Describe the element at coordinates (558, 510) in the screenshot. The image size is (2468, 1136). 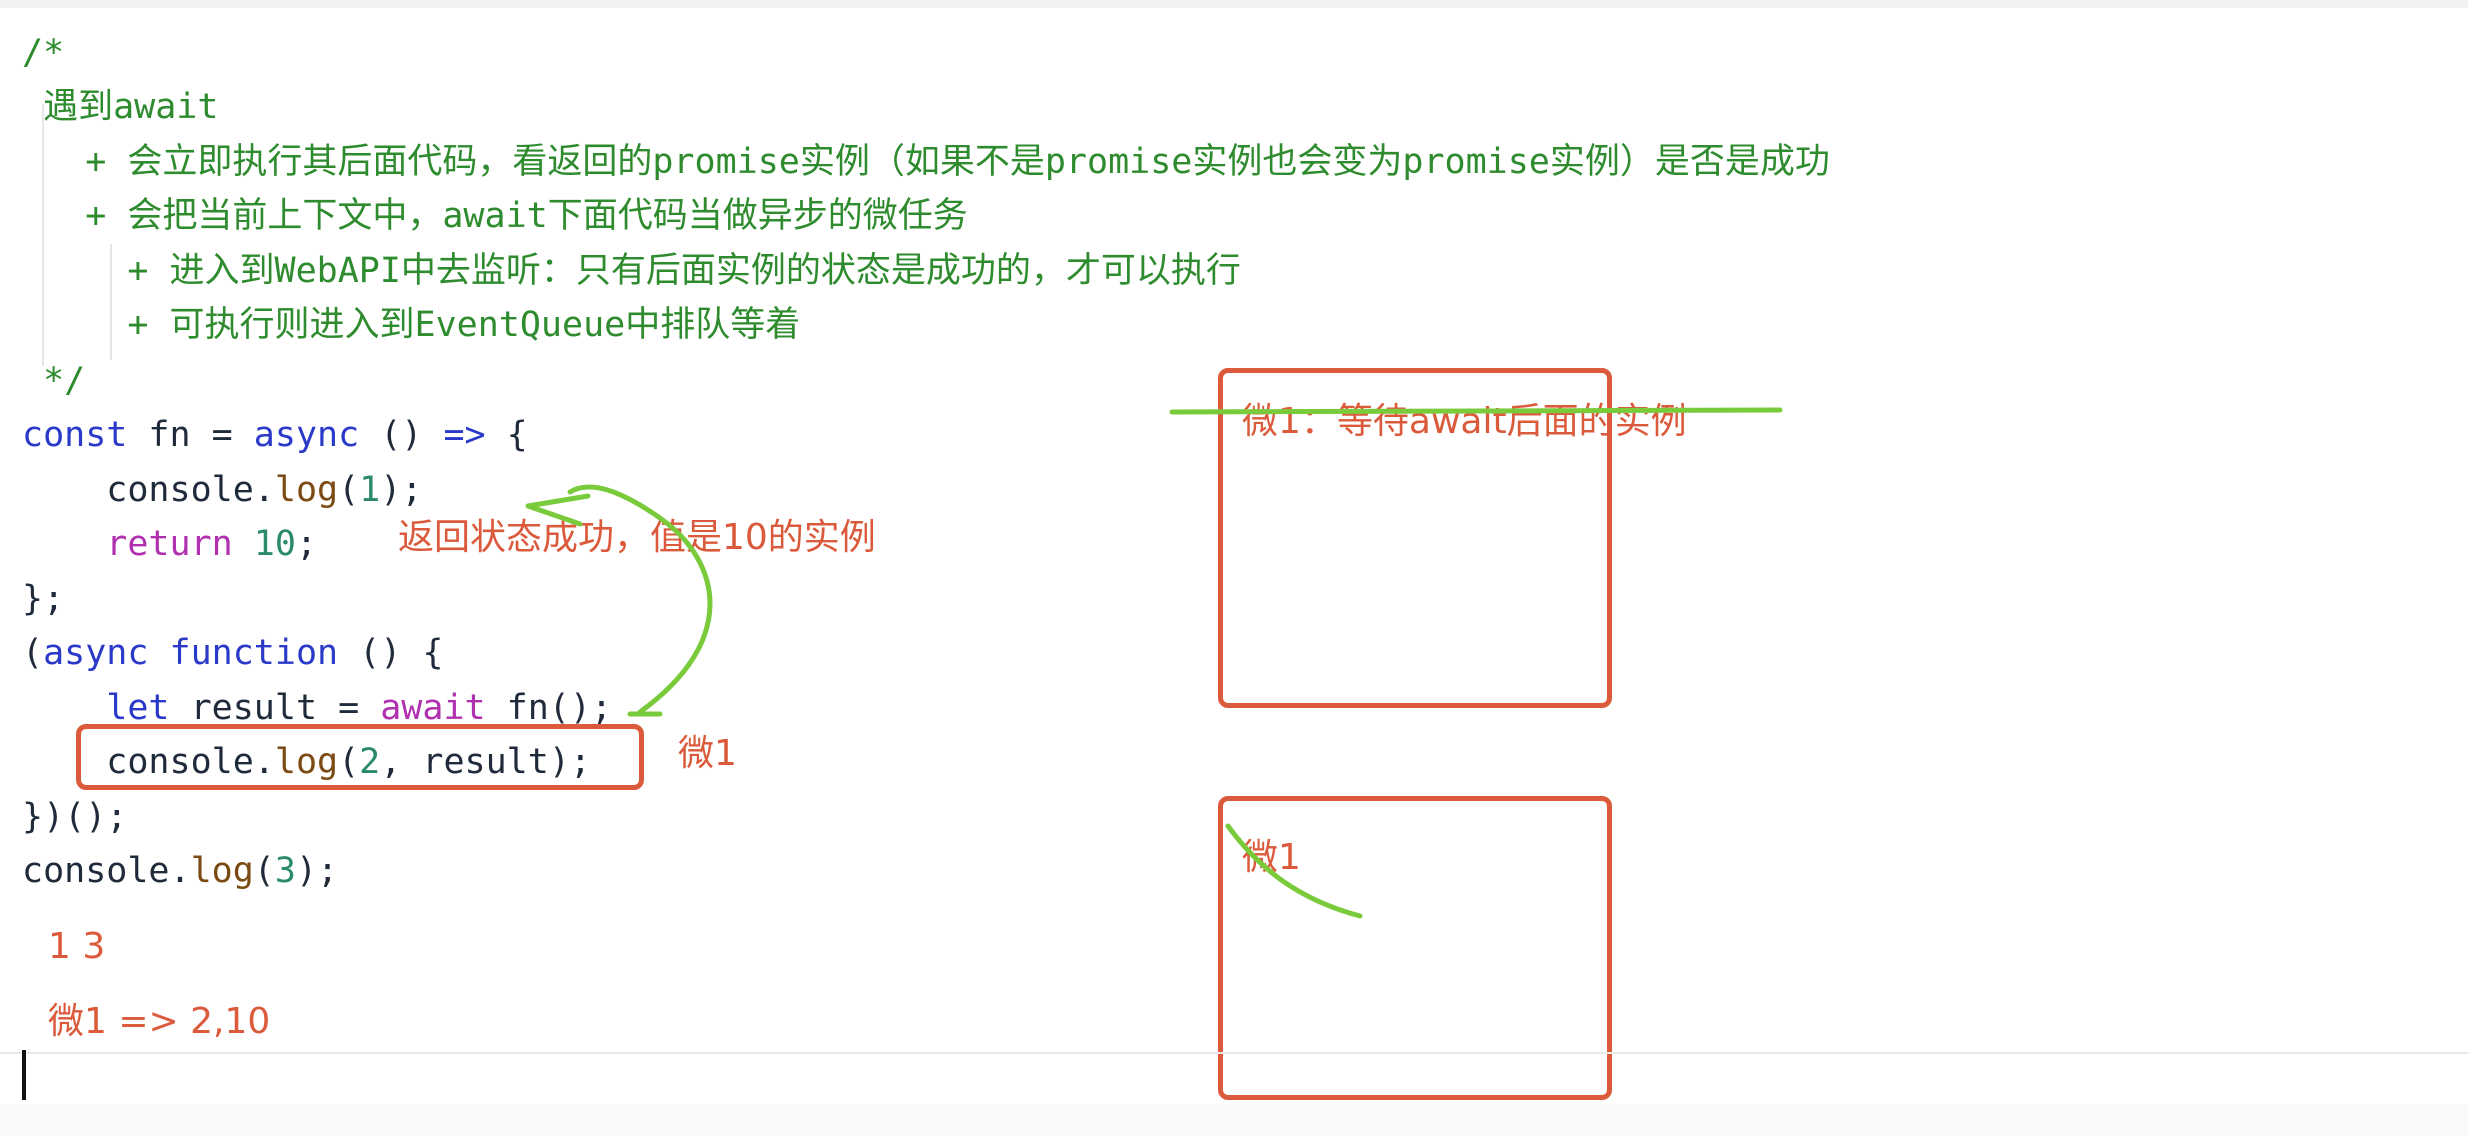
I see `arrowhead-stroke` at that location.